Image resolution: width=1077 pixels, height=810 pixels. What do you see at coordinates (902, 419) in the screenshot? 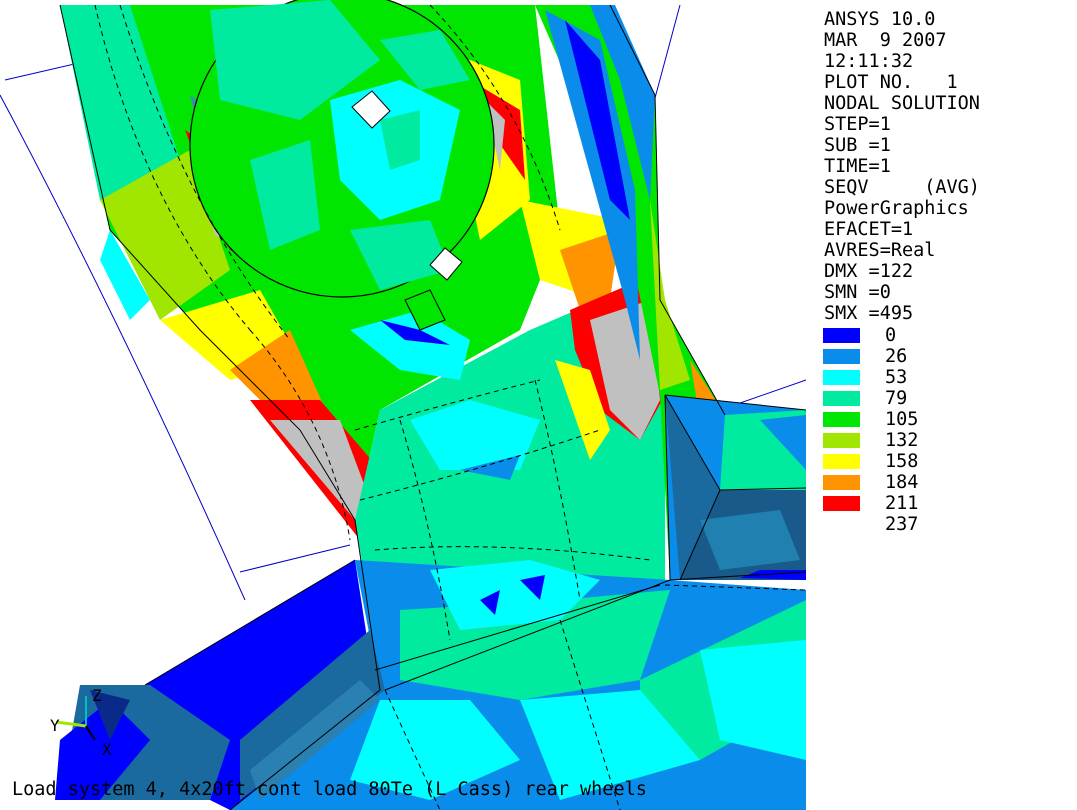
I see `legend-value: 105` at bounding box center [902, 419].